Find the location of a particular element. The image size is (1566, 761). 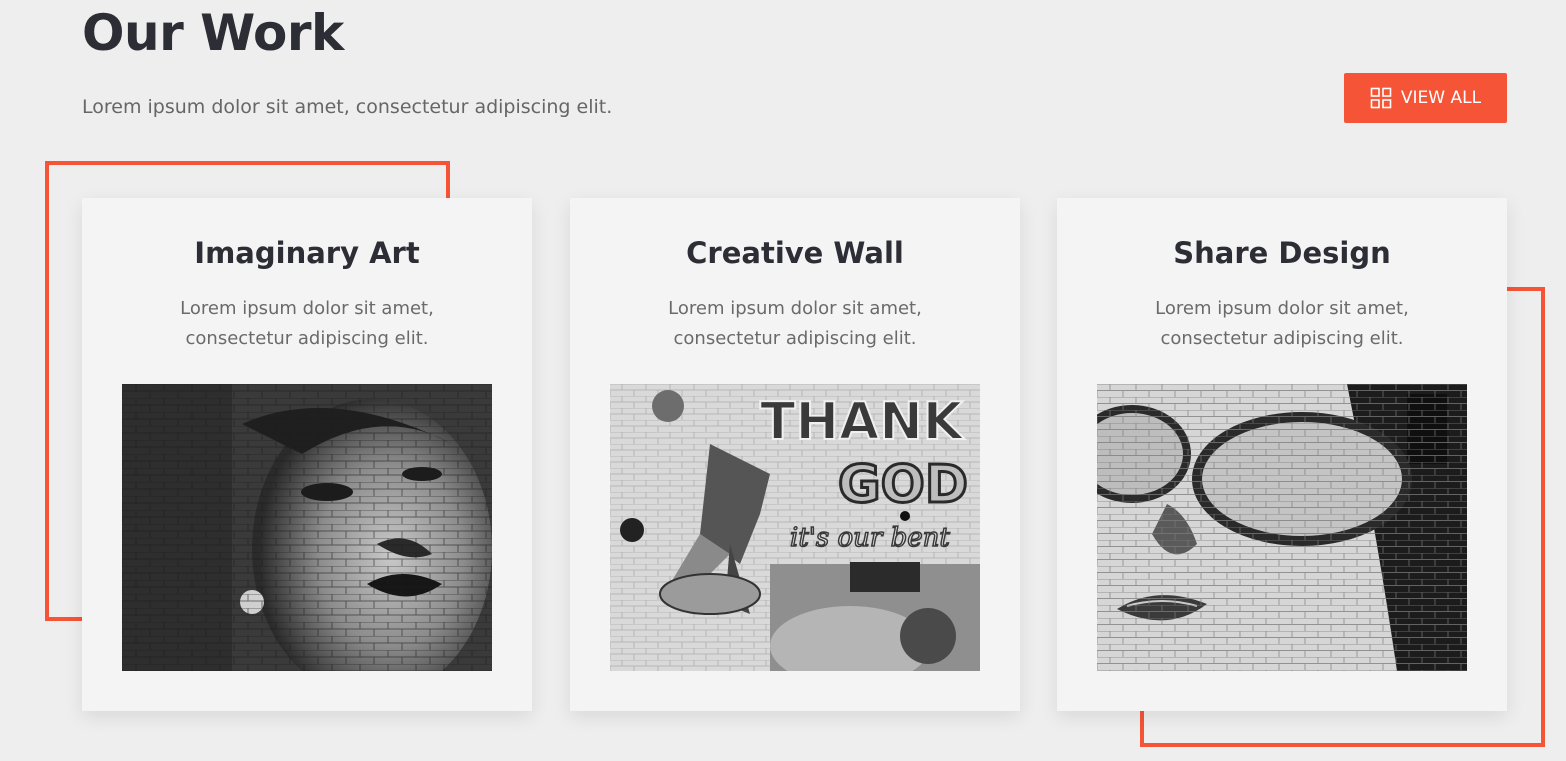

view-all-button: VIEW ALL is located at coordinates (1425, 98).